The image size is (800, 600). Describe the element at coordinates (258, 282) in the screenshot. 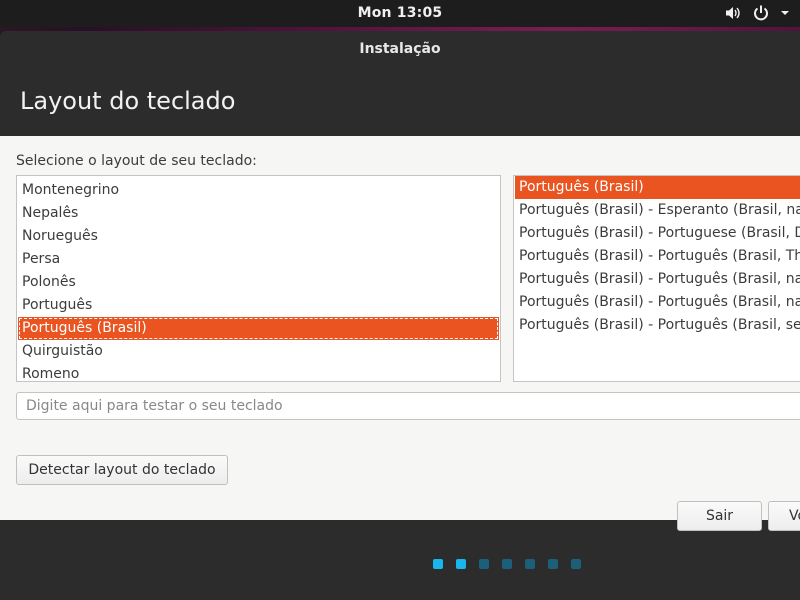

I see `list-item: Polonês` at that location.